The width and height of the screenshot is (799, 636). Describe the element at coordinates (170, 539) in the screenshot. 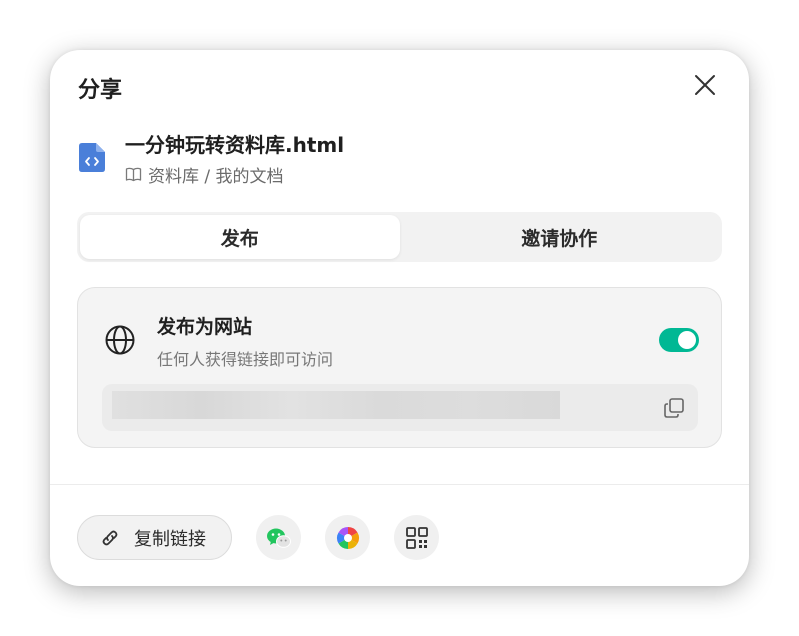

I see `copy-link-label: 复制链接` at that location.